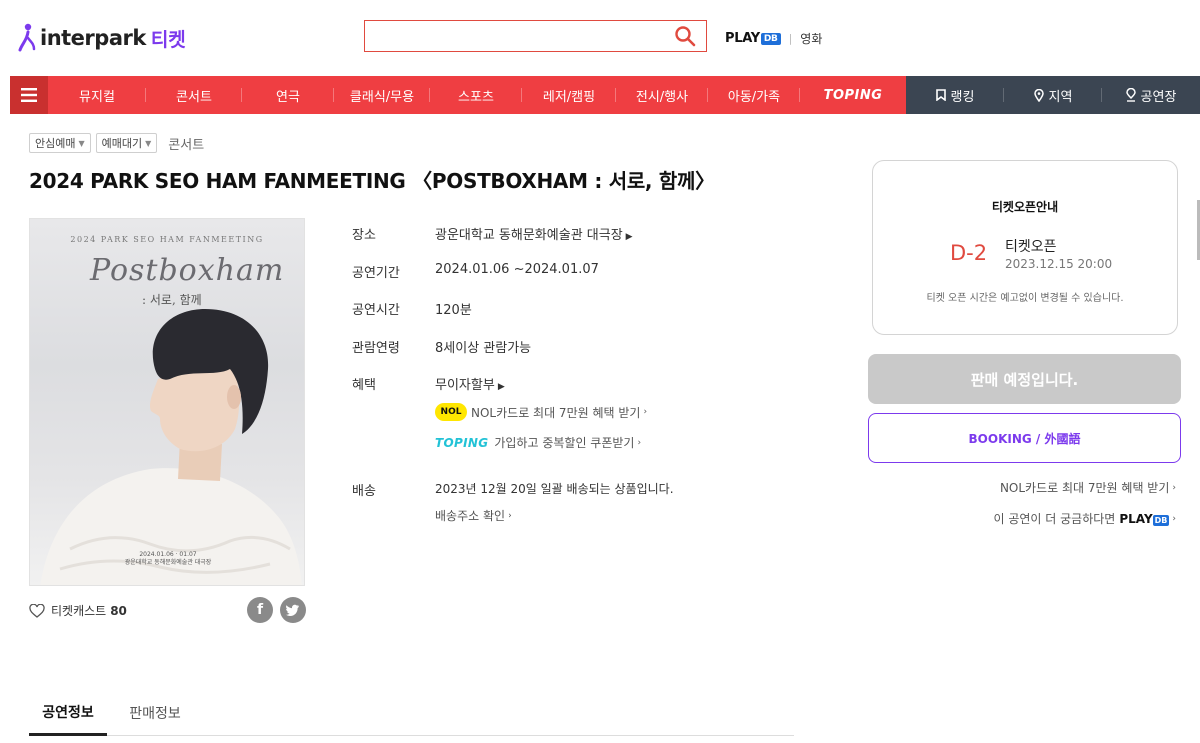 The image size is (1200, 743). What do you see at coordinates (376, 273) in the screenshot?
I see `info-label: 공연기간` at bounding box center [376, 273].